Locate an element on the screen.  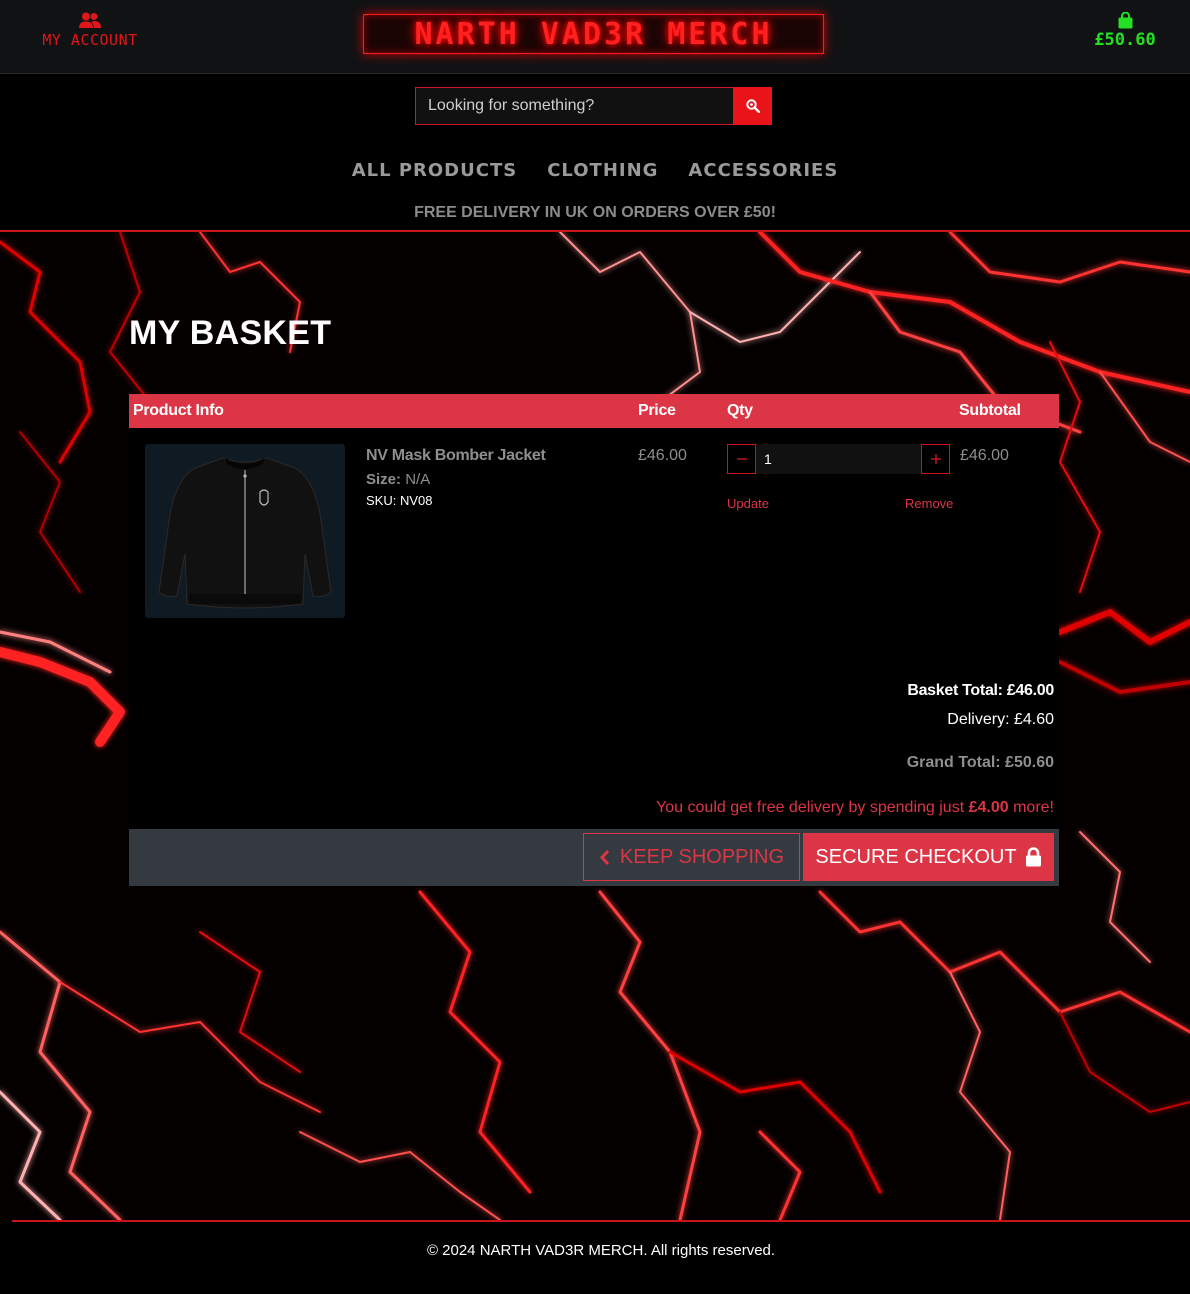
column-product-info: Product Info is located at coordinates (178, 410).